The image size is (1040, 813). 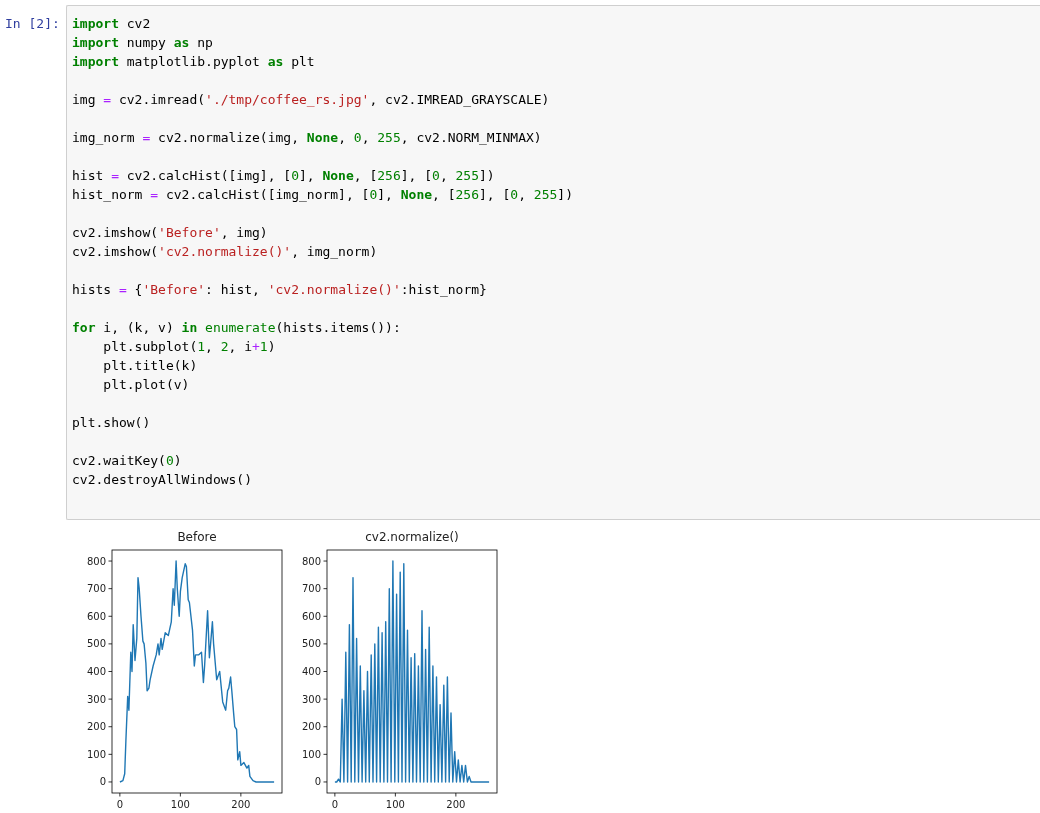 What do you see at coordinates (146, 384) in the screenshot?
I see `code-line: plt.plot(v)` at bounding box center [146, 384].